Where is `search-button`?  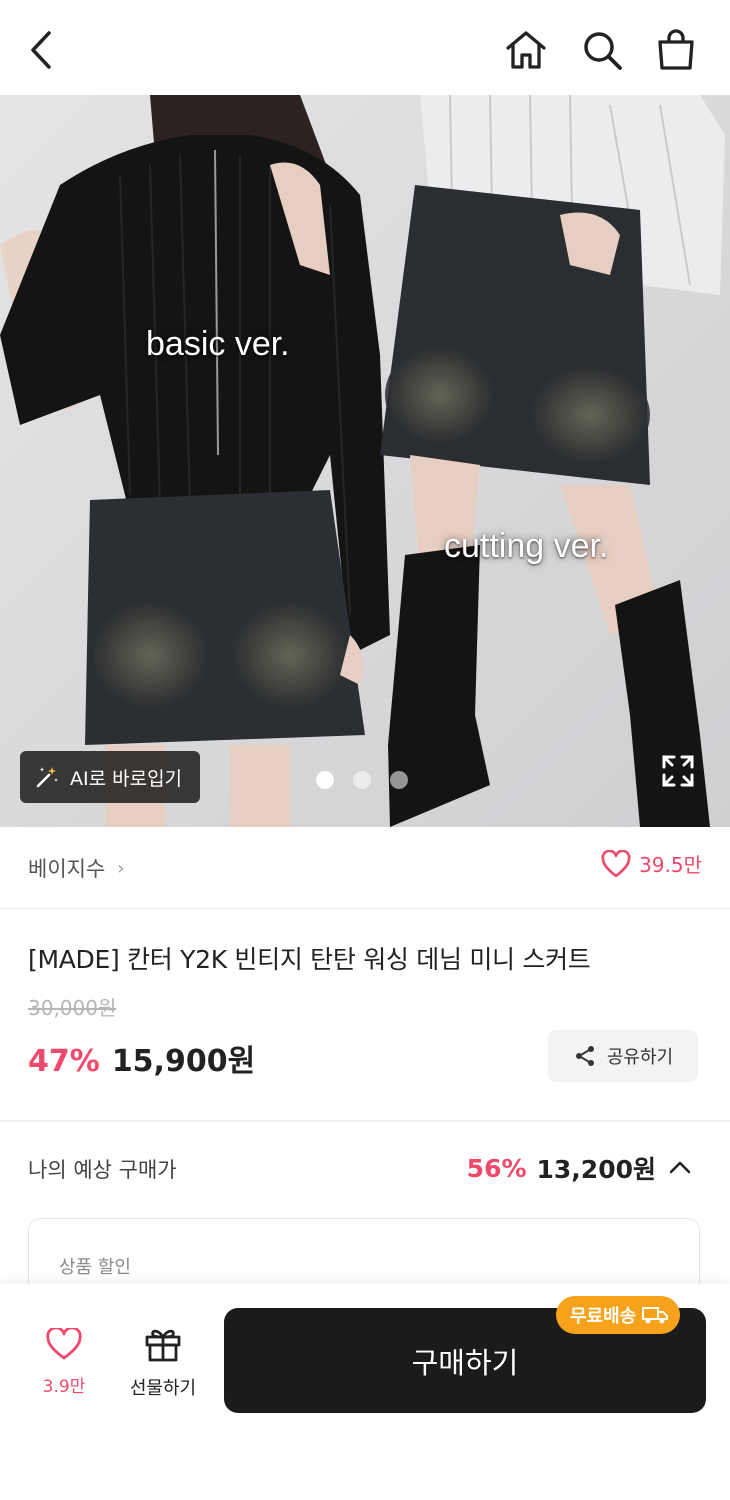
search-button is located at coordinates (602, 50).